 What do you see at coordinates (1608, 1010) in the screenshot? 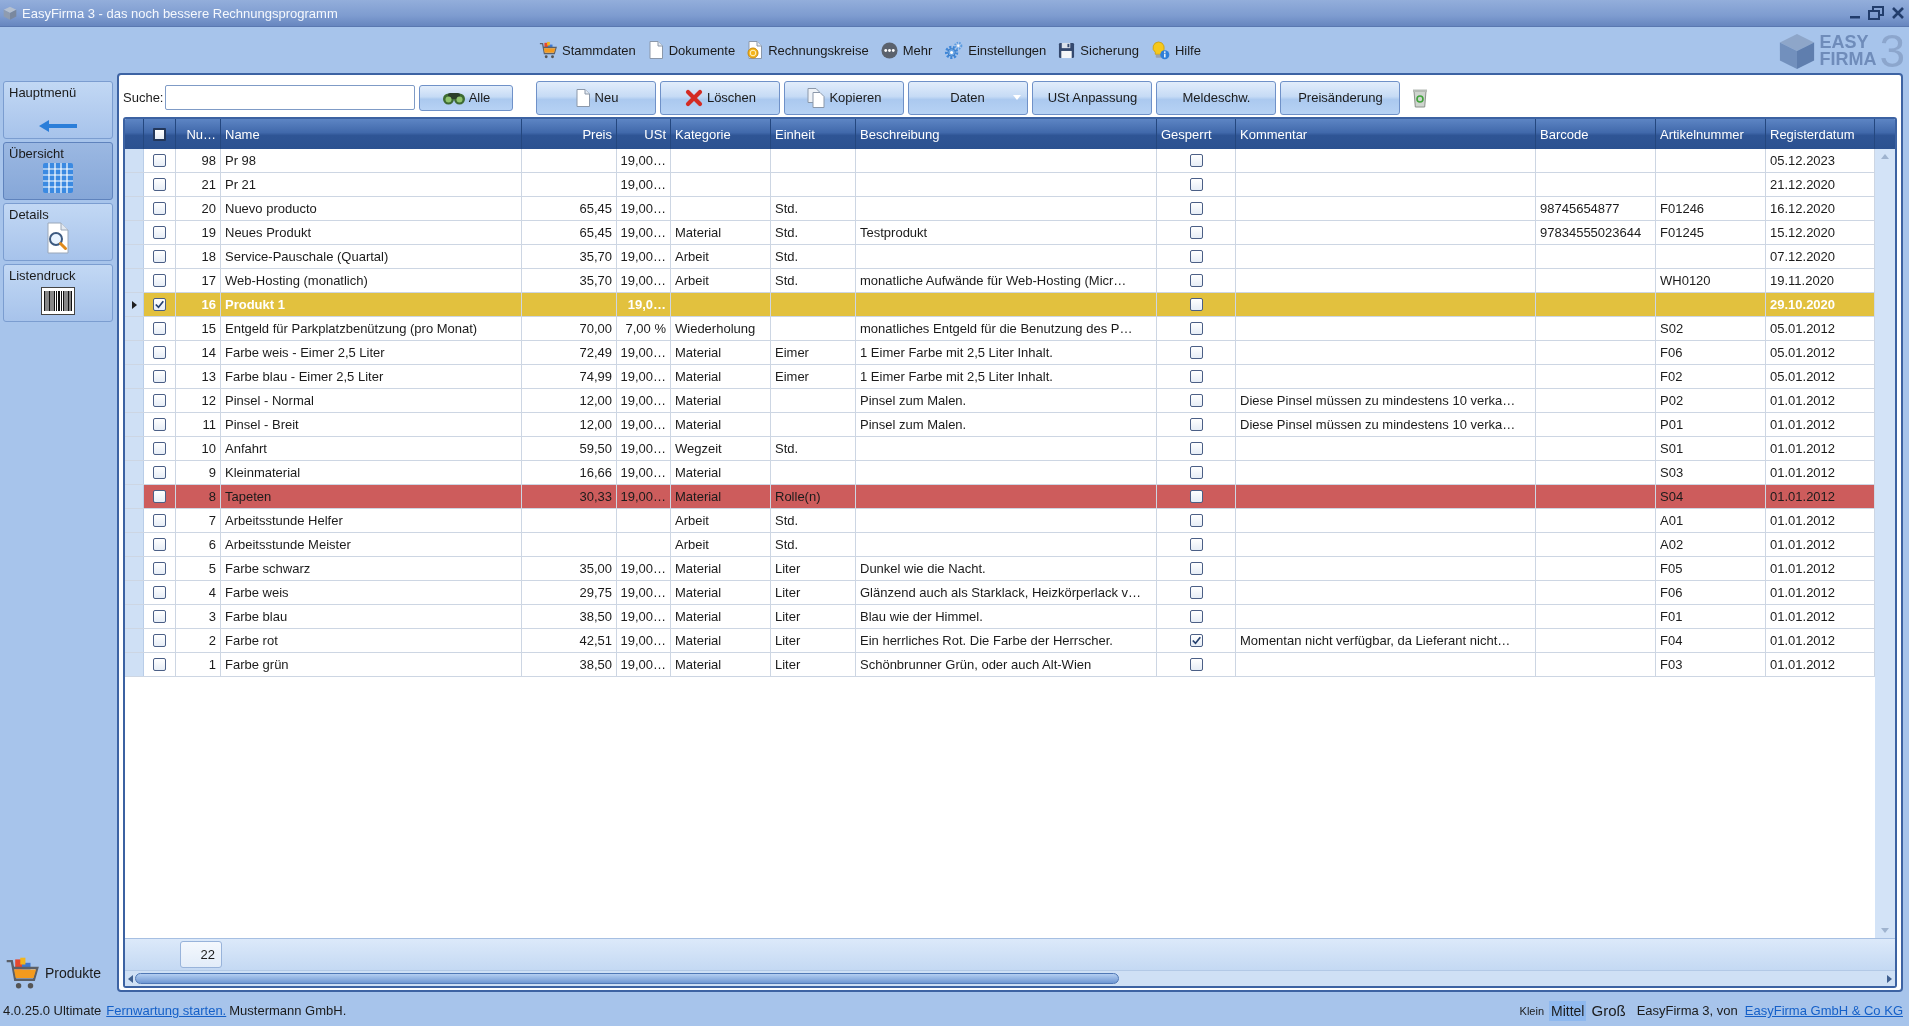
I see `font-size-option: Groß` at bounding box center [1608, 1010].